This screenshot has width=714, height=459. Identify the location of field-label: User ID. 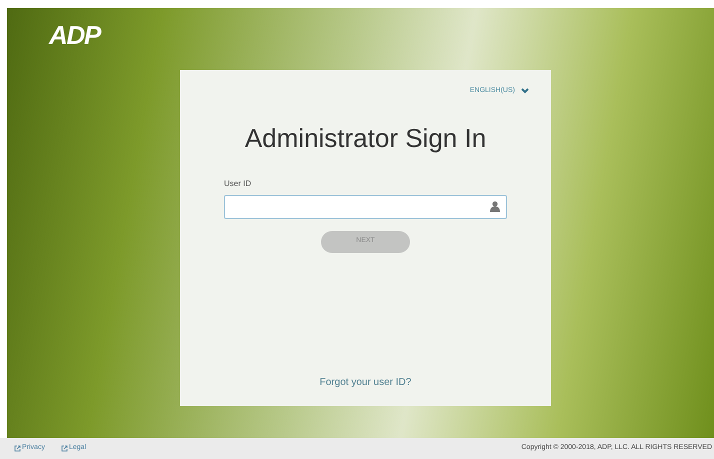
(238, 184).